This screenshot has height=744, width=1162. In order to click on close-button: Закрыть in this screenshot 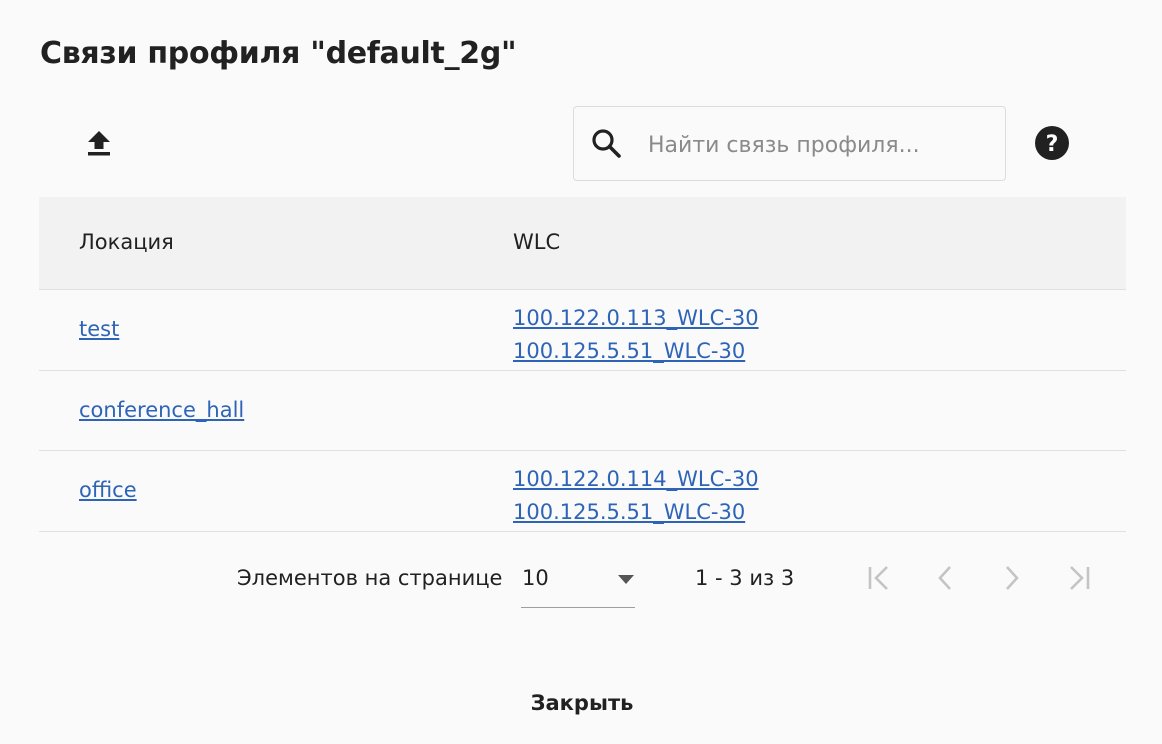, I will do `click(582, 703)`.